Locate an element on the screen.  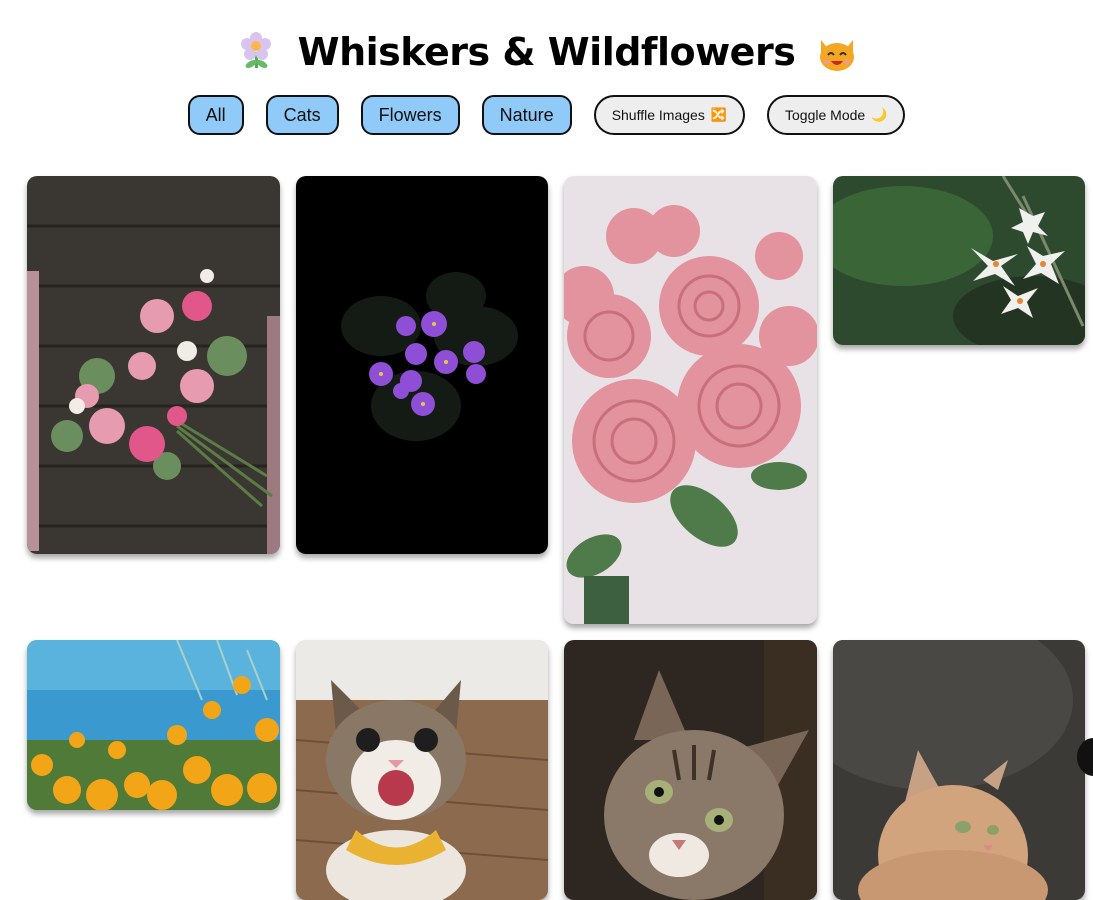
page-header: Whiskers & Wildflowers is located at coordinates (546, 54).